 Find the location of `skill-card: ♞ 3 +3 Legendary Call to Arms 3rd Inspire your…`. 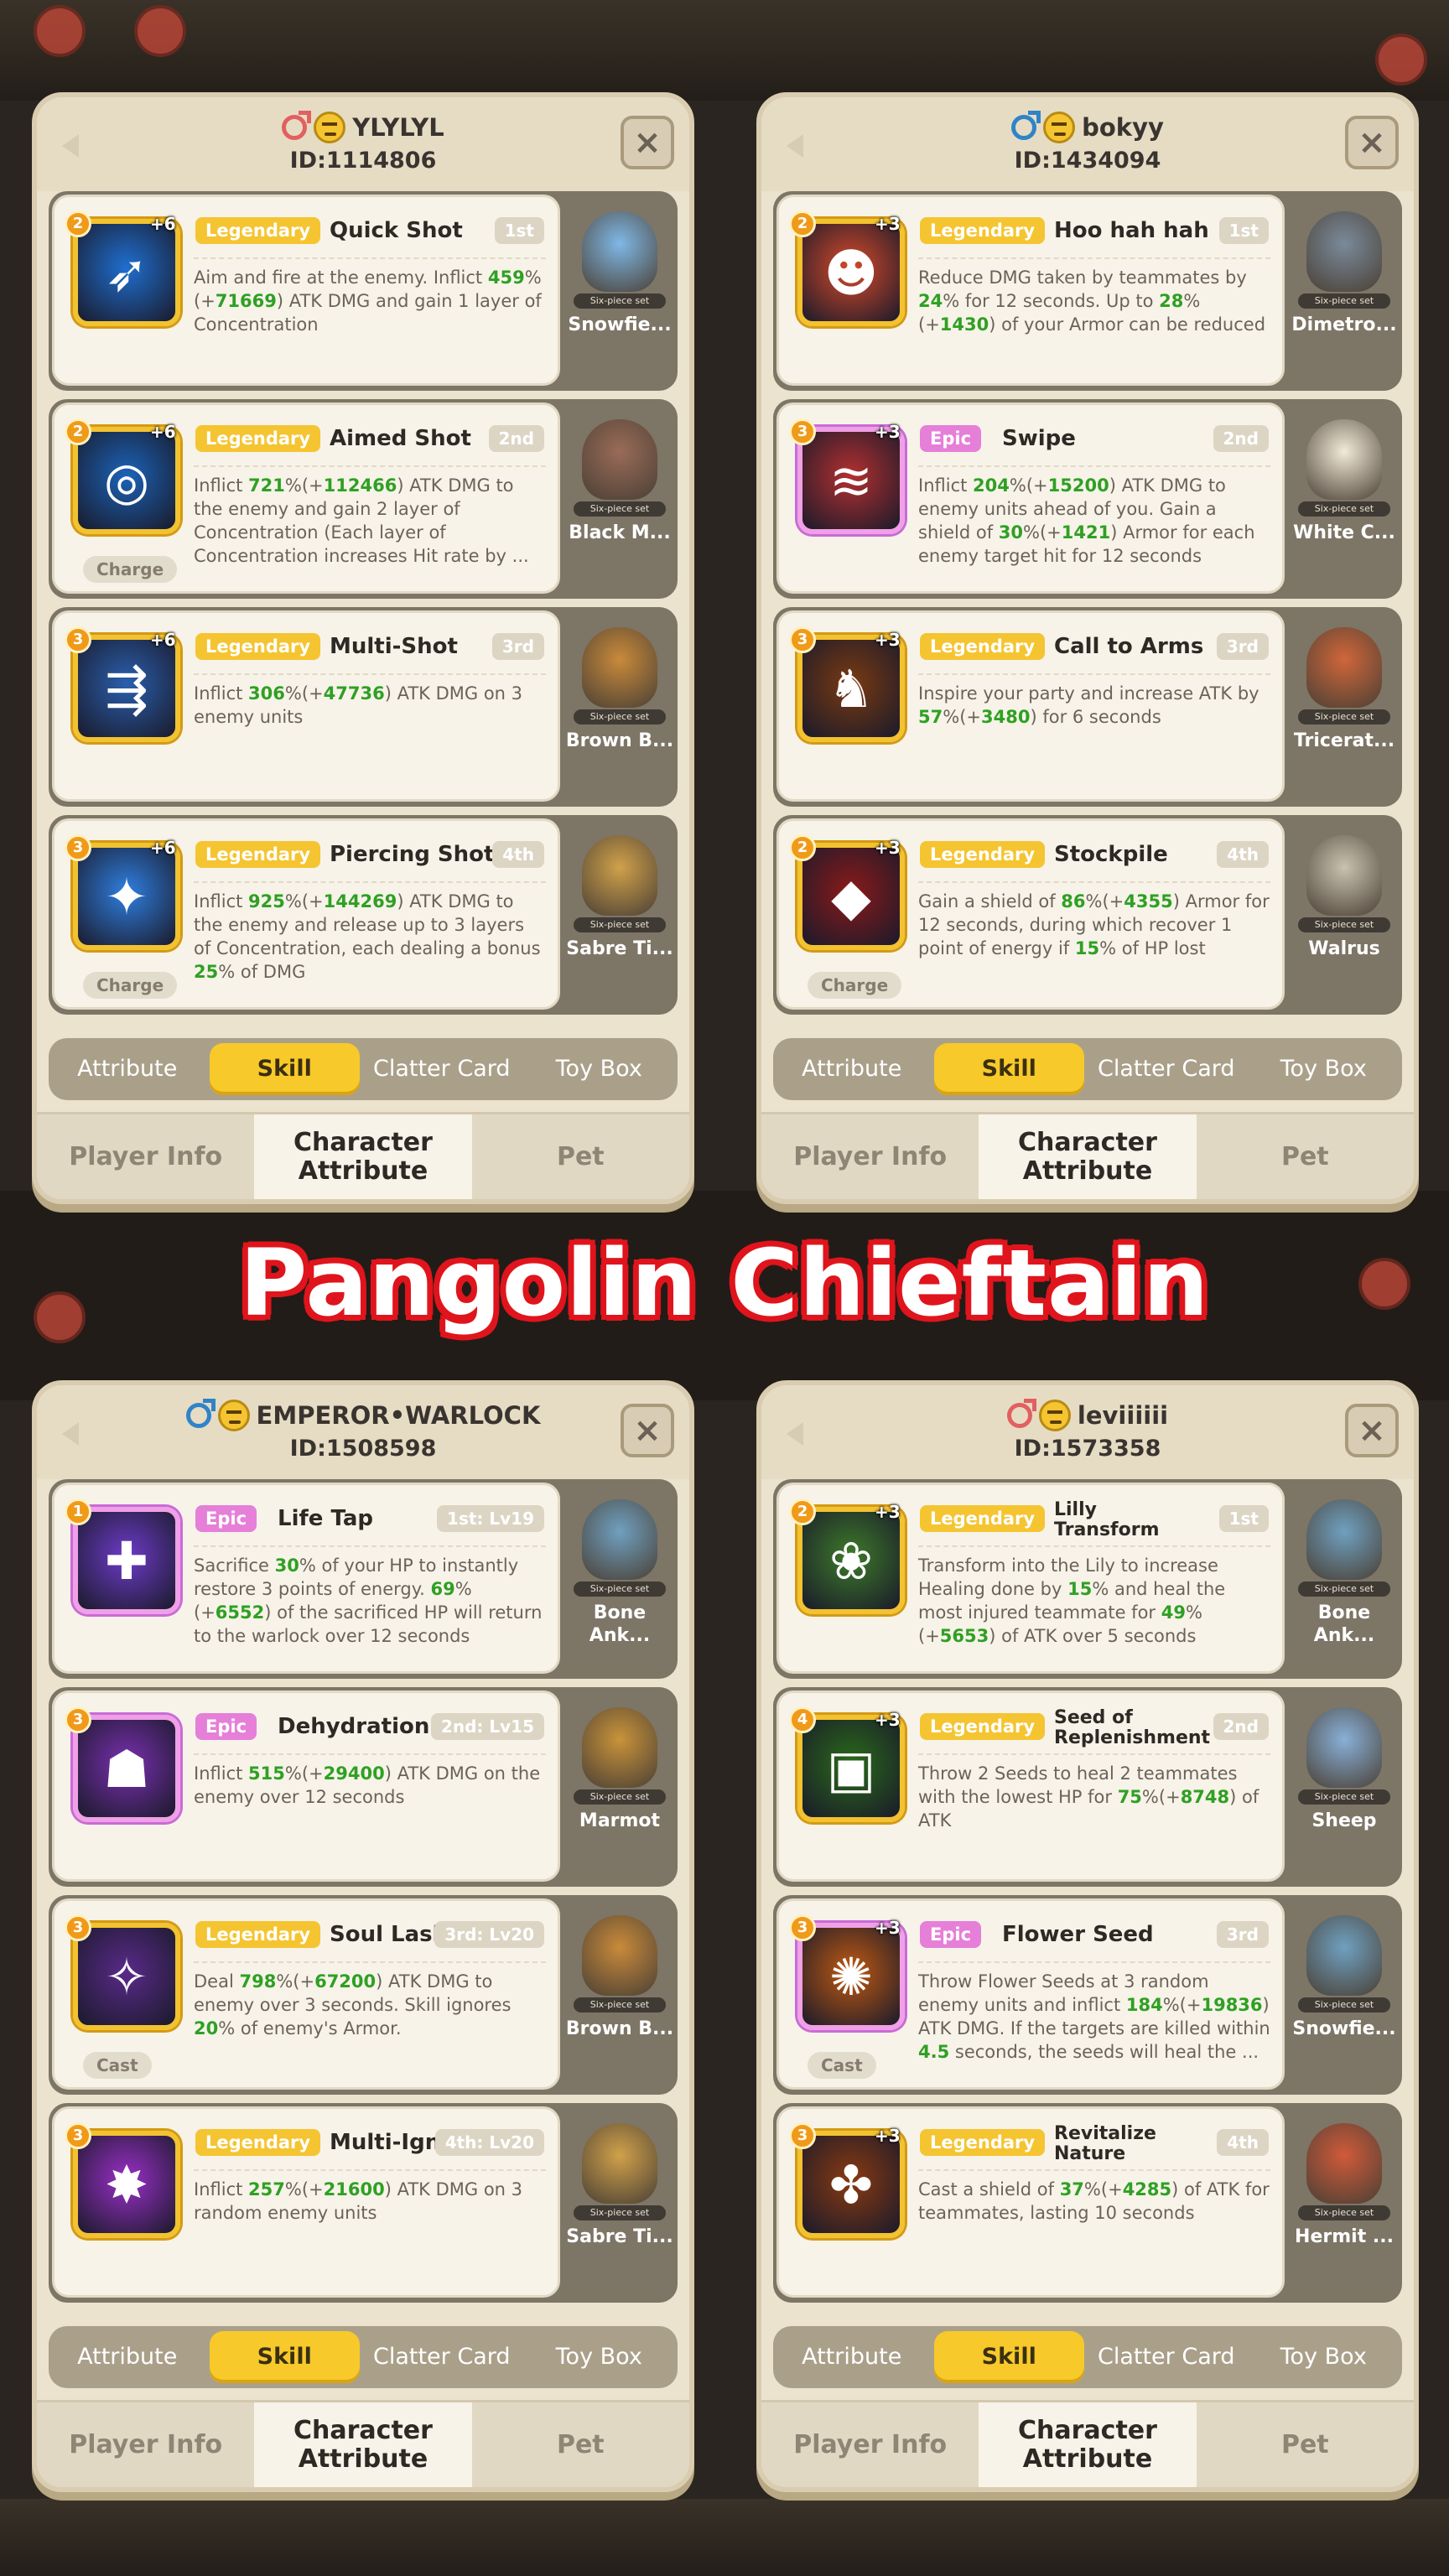

skill-card: ♞ 3 +3 Legendary Call to Arms 3rd Inspire your… is located at coordinates (1030, 706).